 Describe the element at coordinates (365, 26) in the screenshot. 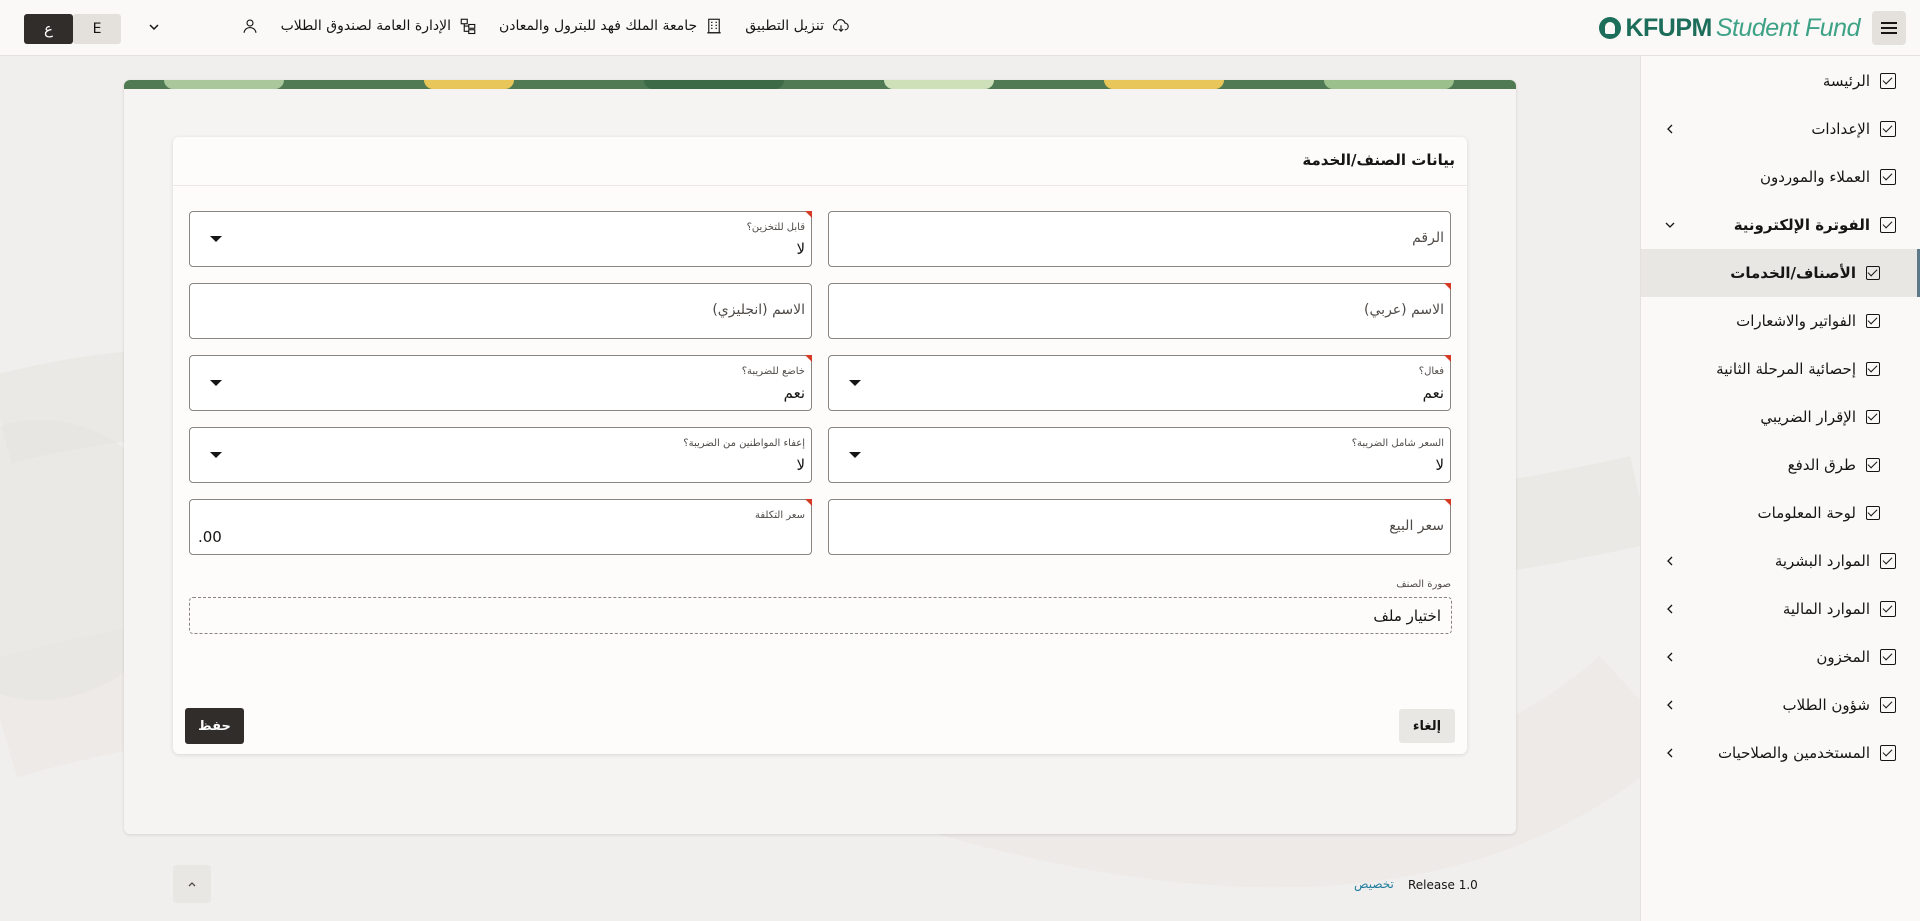

I see `department-label: الإدارة العامة لصندوق الطلاب` at that location.